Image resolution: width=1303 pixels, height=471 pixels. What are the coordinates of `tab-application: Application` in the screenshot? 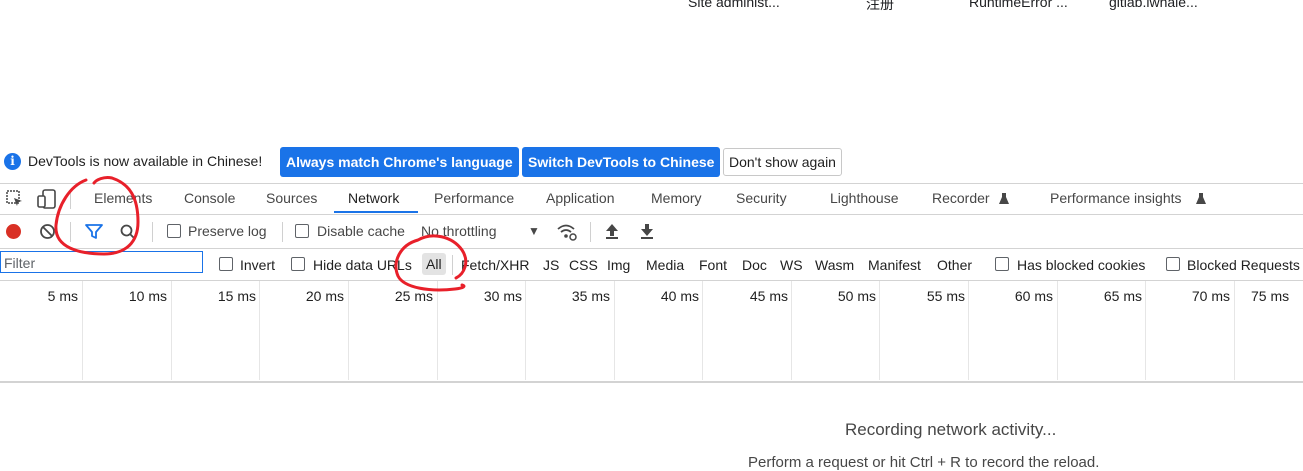 It's located at (580, 198).